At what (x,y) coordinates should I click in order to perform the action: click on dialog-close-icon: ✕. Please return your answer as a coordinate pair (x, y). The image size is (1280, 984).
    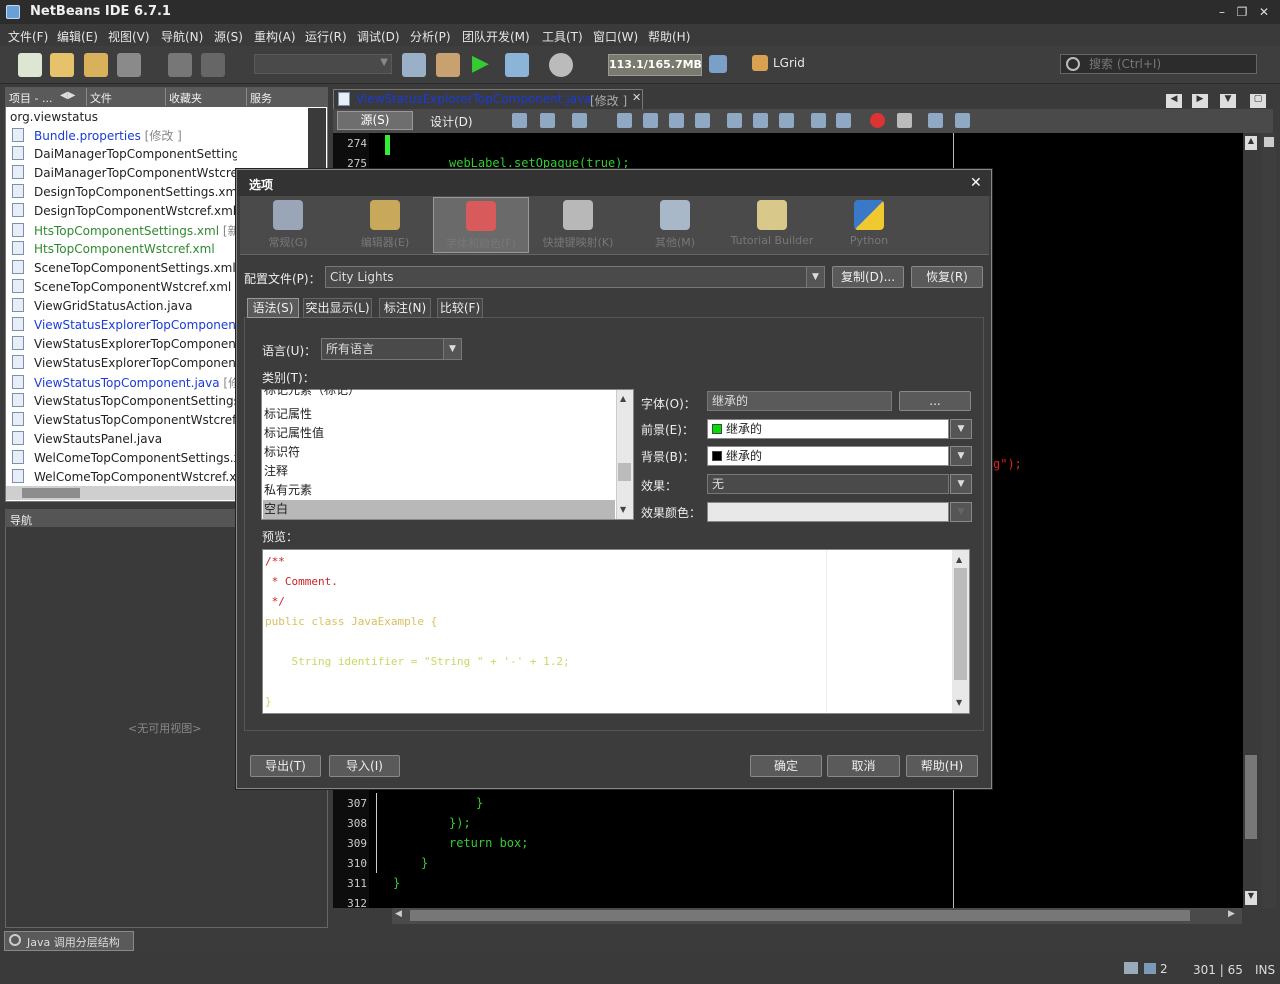
    Looking at the image, I should click on (976, 183).